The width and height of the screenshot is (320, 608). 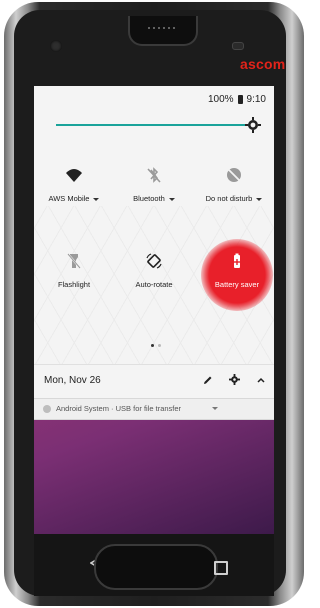 What do you see at coordinates (74, 261) in the screenshot?
I see `flashlight-off-icon` at bounding box center [74, 261].